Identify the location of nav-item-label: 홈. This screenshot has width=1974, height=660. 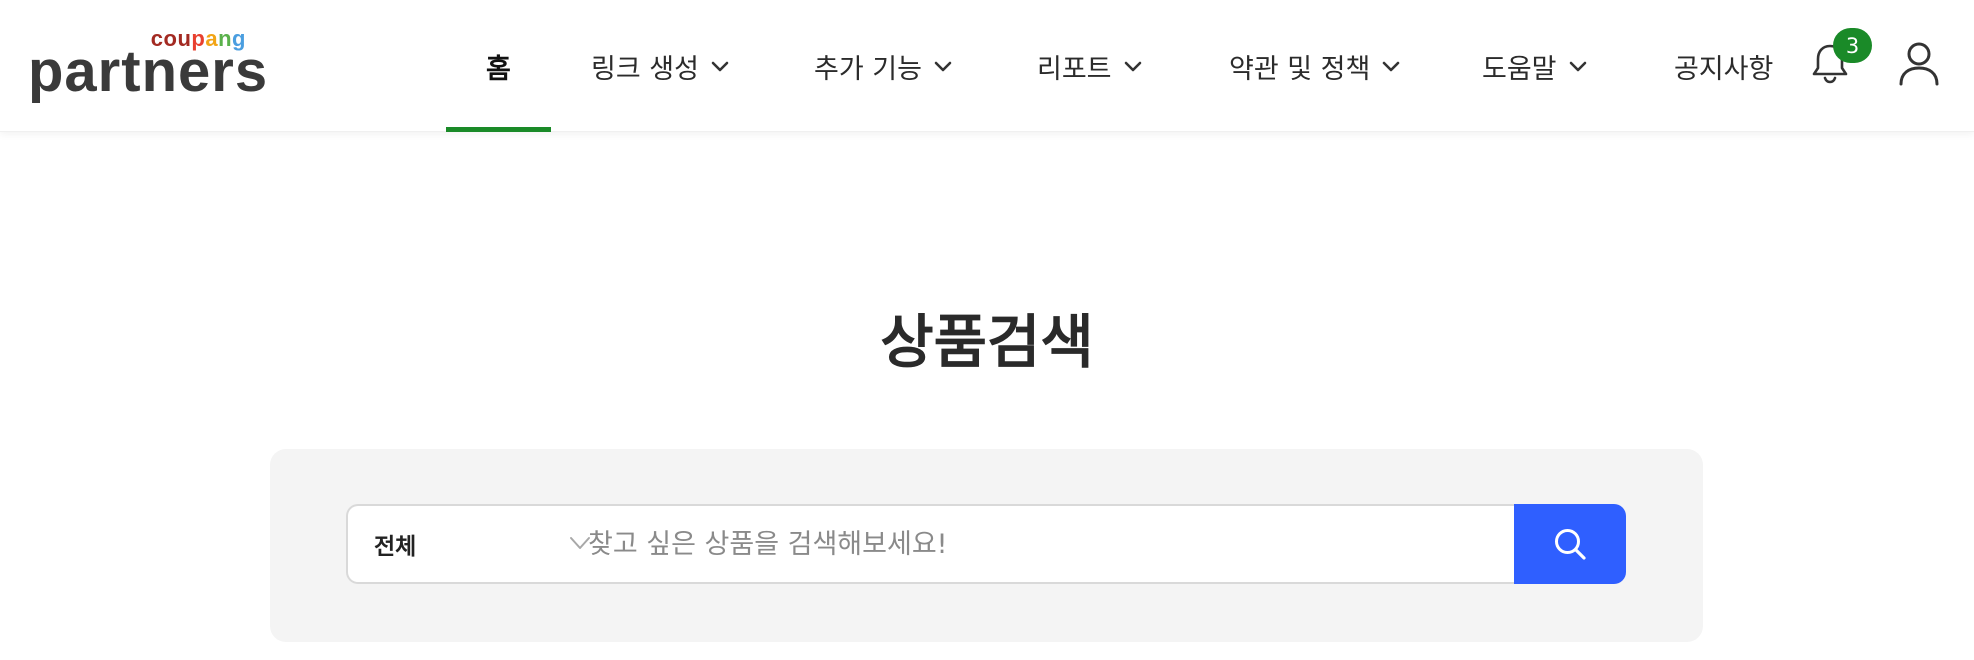
(498, 69).